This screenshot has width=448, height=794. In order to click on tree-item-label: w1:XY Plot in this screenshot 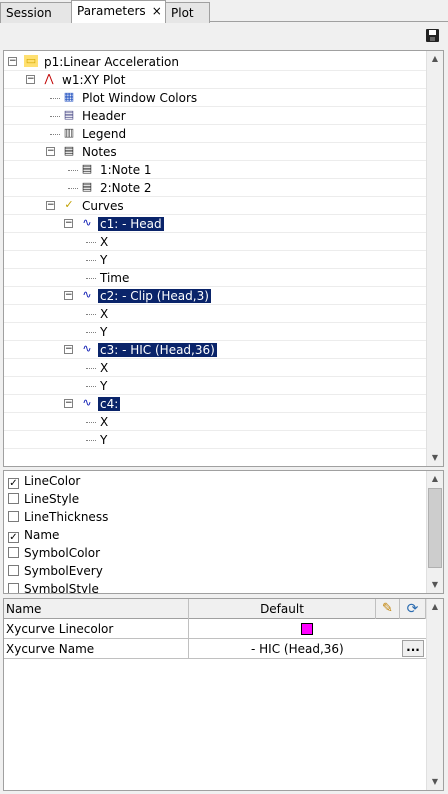, I will do `click(93, 80)`.